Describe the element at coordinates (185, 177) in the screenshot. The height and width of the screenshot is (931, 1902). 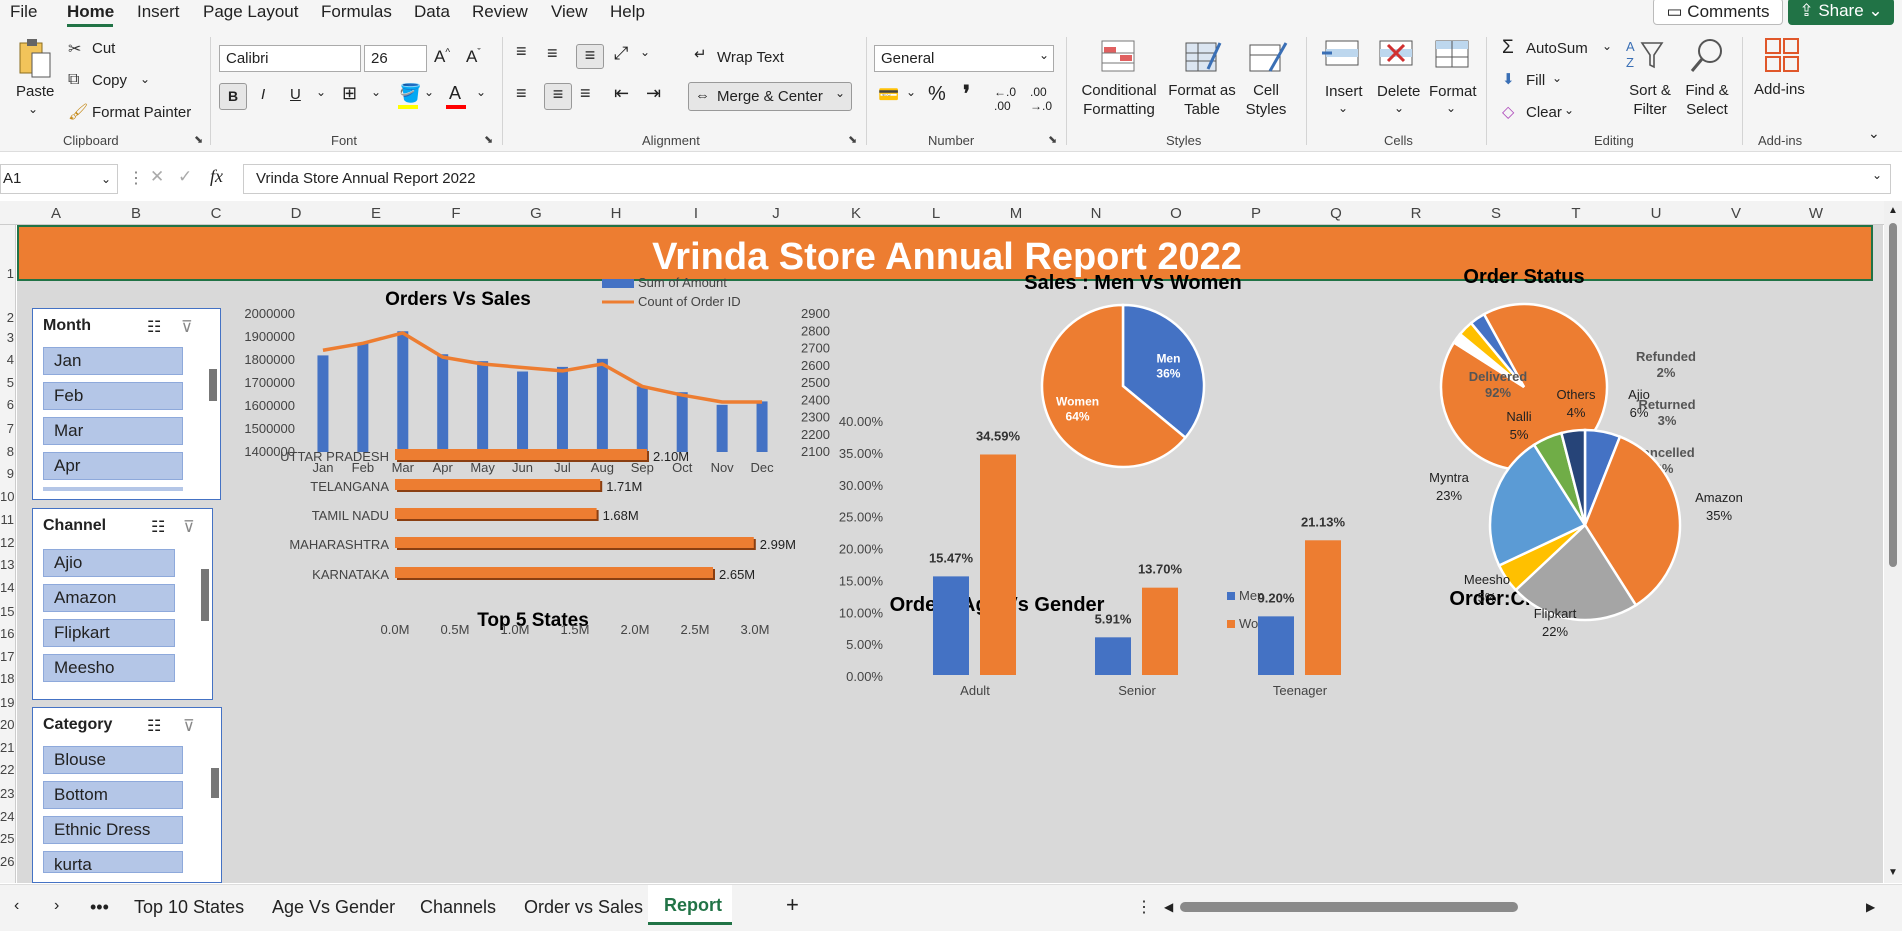
I see `check-icon: ✓` at that location.